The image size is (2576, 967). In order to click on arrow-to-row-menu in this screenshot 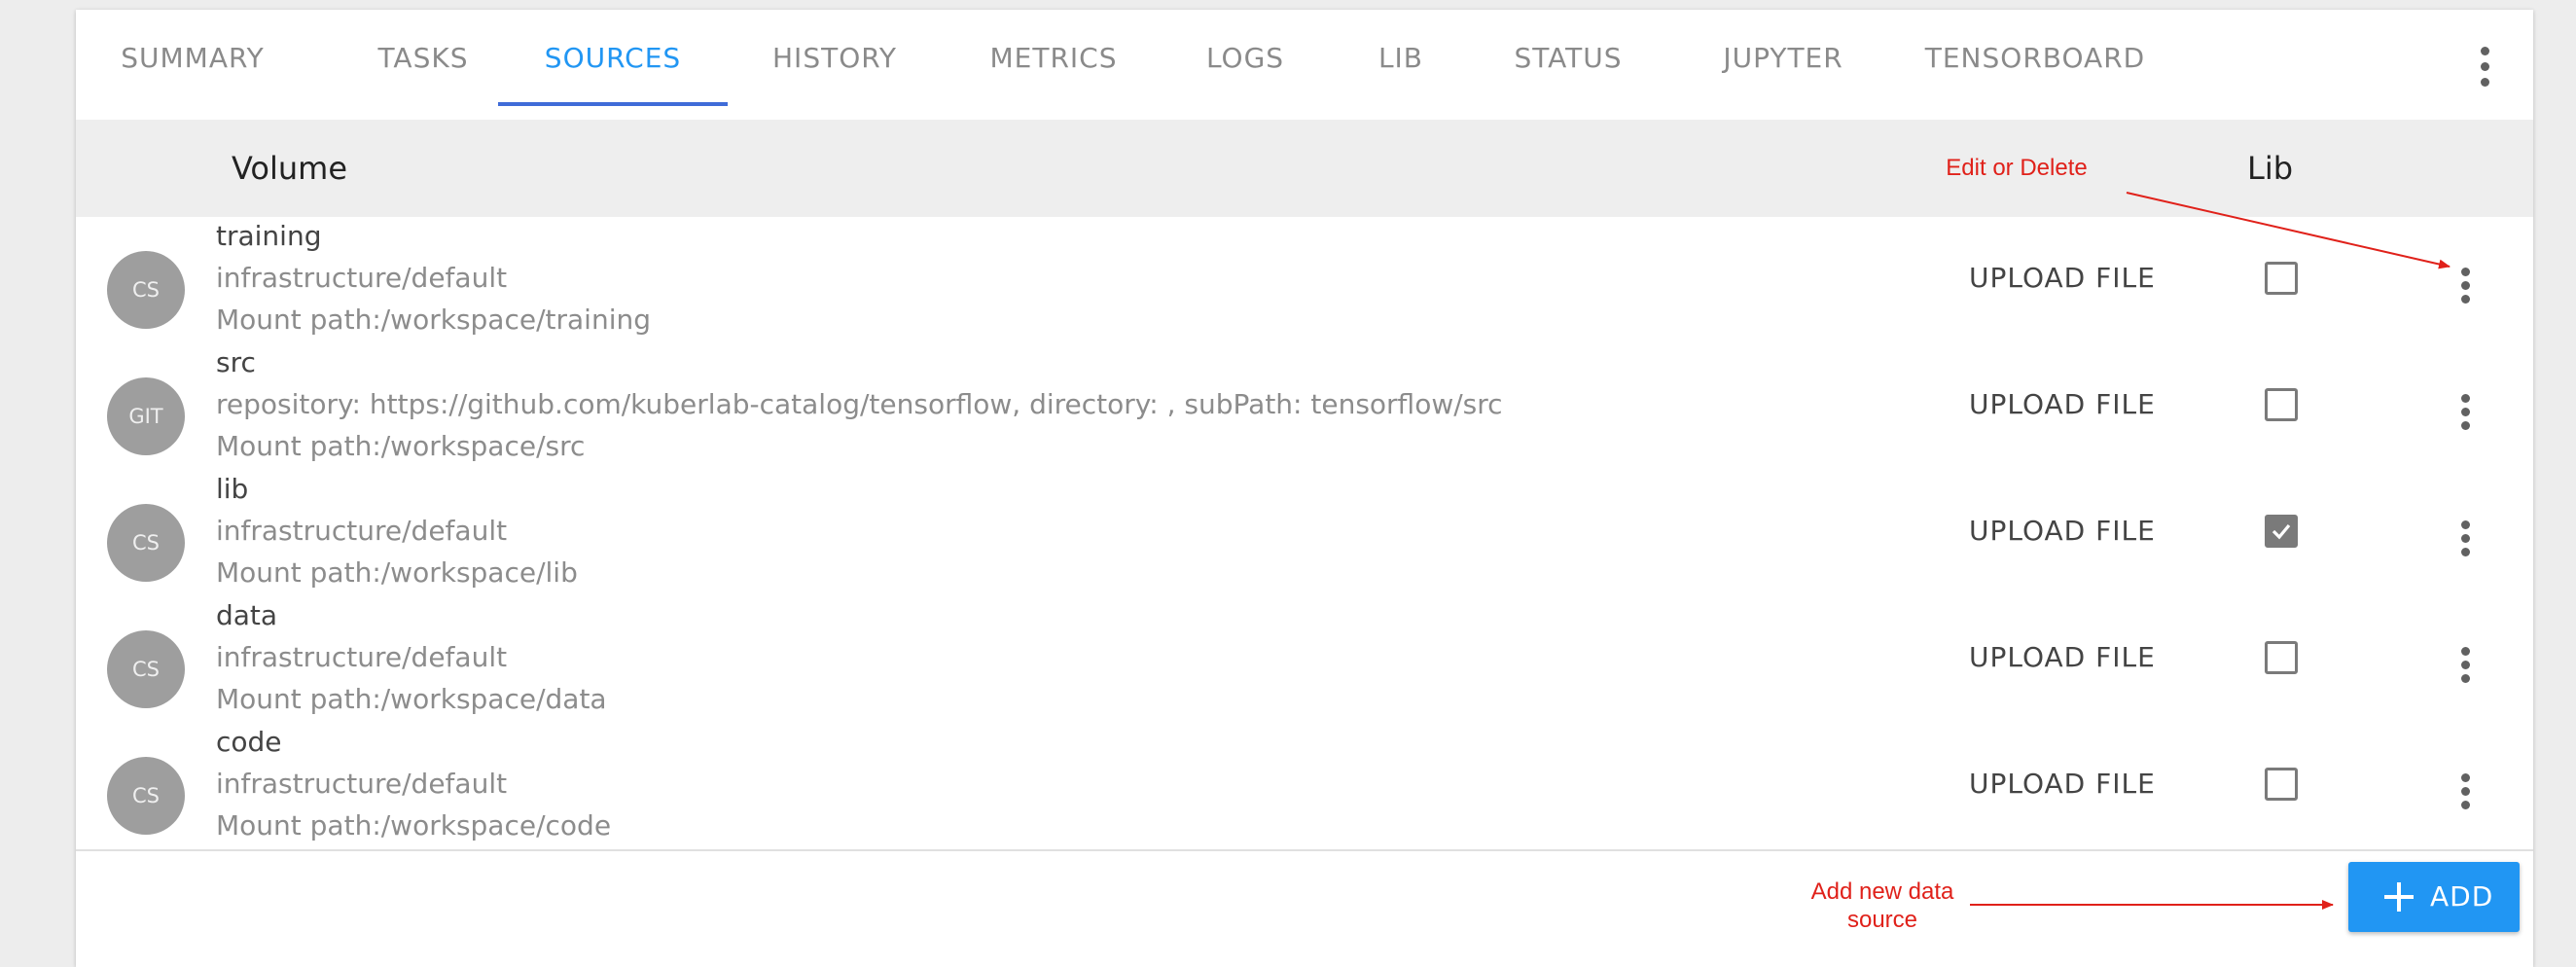, I will do `click(2288, 230)`.